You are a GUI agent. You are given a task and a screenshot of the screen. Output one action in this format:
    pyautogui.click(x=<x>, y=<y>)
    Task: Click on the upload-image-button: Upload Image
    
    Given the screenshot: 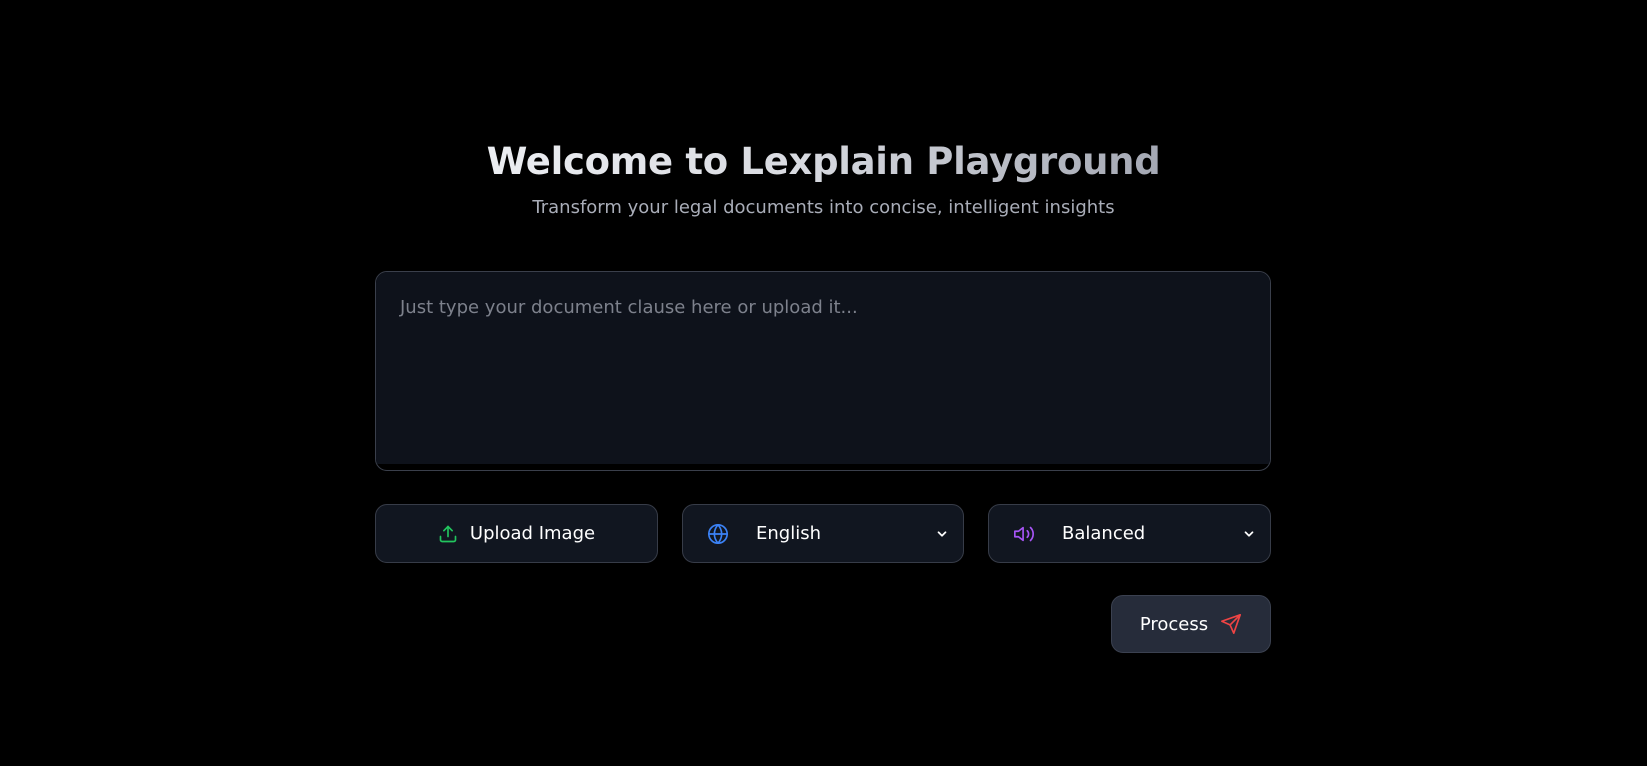 What is the action you would take?
    pyautogui.click(x=516, y=533)
    